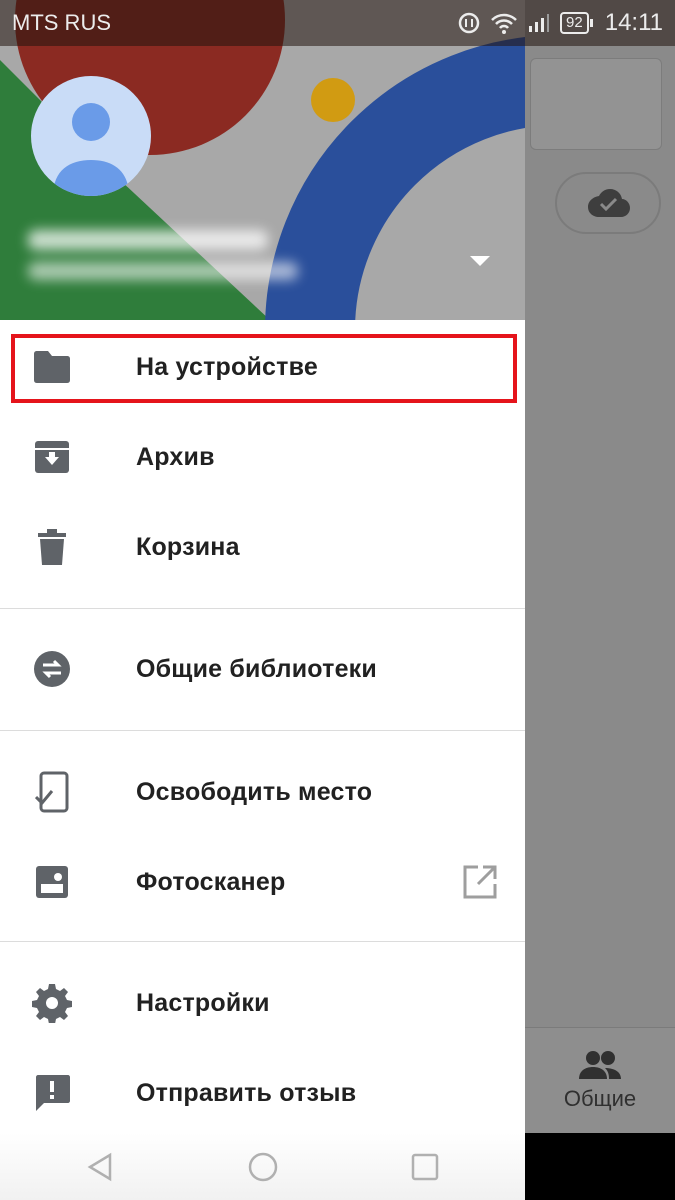  I want to click on menu-item-shared-libraries: Общие библиотеки, so click(262, 669).